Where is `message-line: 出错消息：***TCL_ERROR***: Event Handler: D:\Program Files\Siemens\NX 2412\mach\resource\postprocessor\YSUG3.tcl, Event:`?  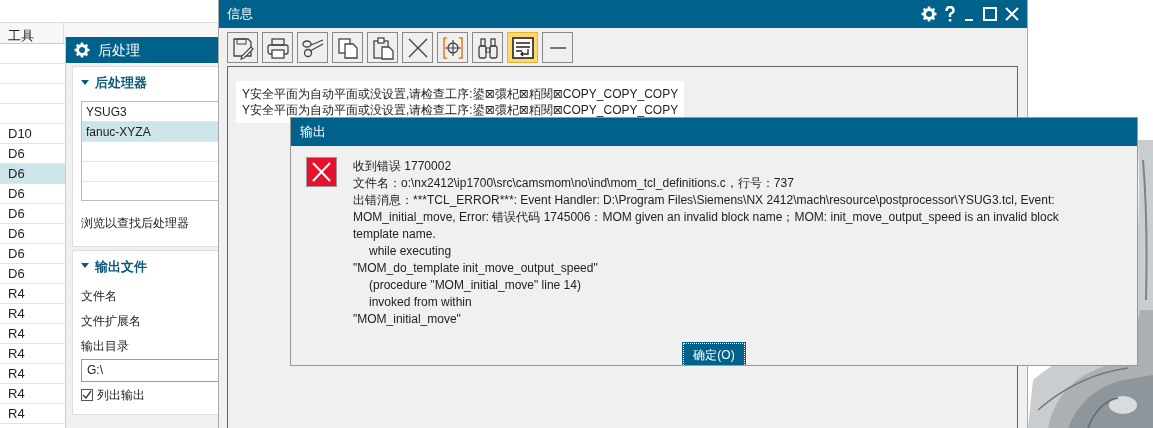
message-line: 出错消息：***TCL_ERROR***: Event Handler: D:\Program Files\Siemens\NX 2412\mach\resource\postprocessor\YSUG3.tcl, Event: is located at coordinates (704, 200).